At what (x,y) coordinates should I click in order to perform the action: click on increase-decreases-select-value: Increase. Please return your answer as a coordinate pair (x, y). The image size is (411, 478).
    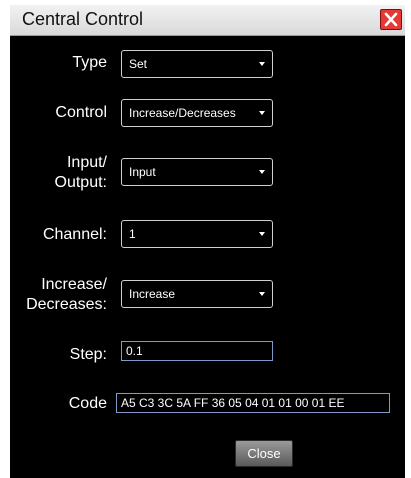
    Looking at the image, I should click on (152, 294).